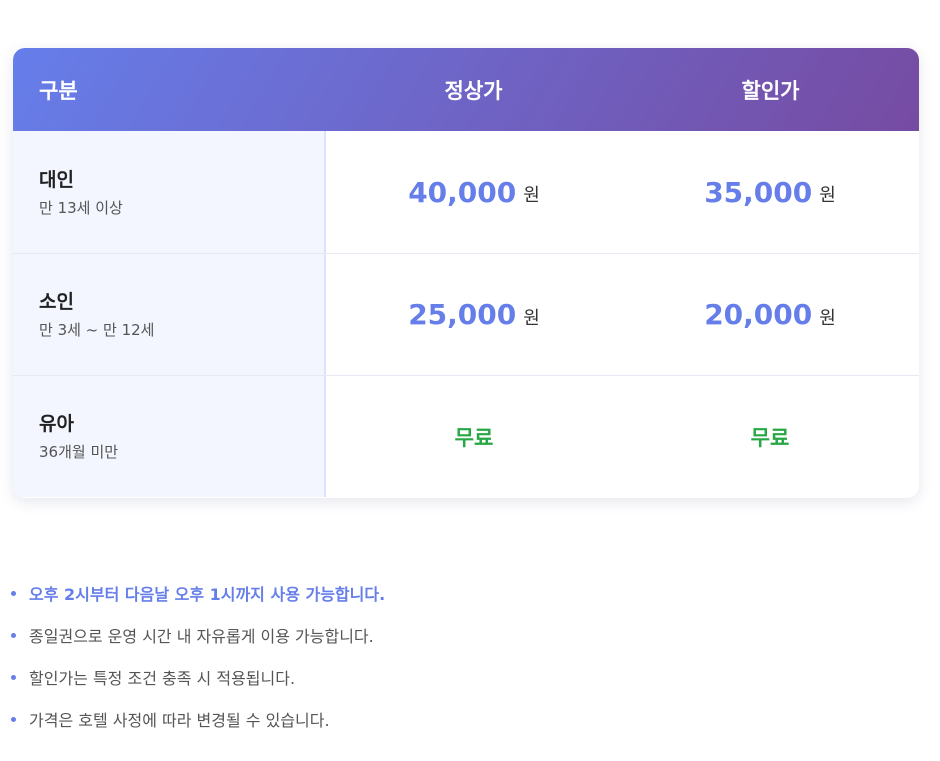  What do you see at coordinates (169, 314) in the screenshot?
I see `row-label: 소인 만 3세 ~ 만 12세` at bounding box center [169, 314].